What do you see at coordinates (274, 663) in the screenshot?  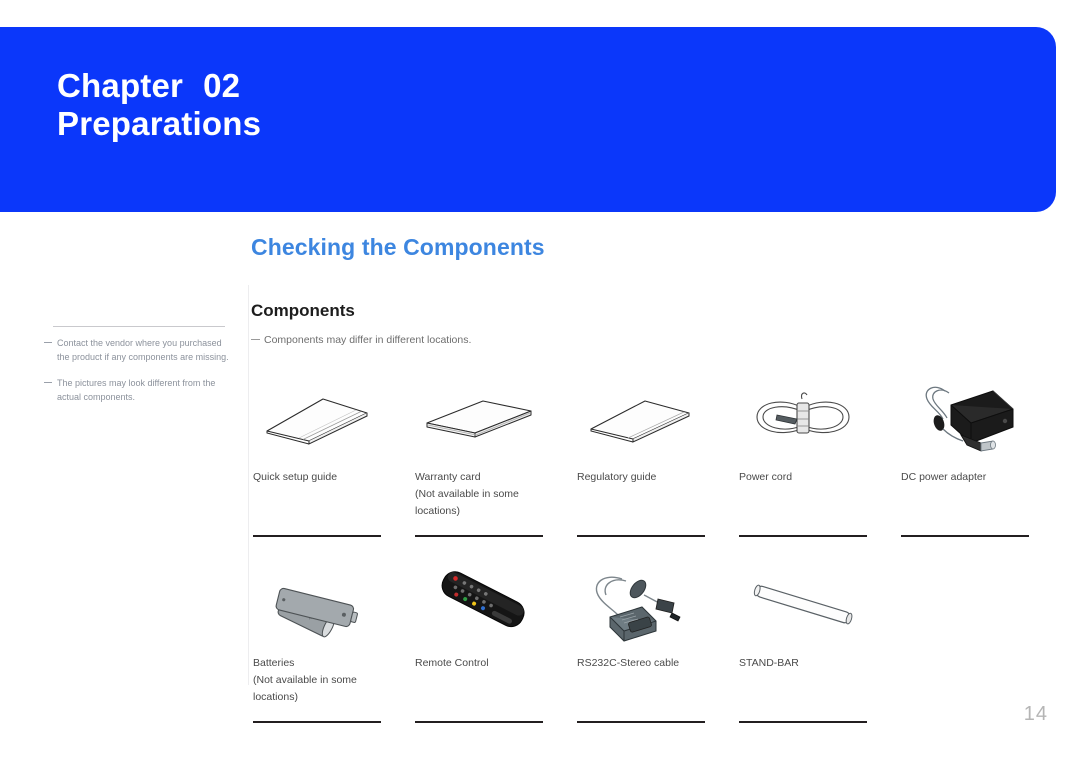 I see `component-label: Batteries` at bounding box center [274, 663].